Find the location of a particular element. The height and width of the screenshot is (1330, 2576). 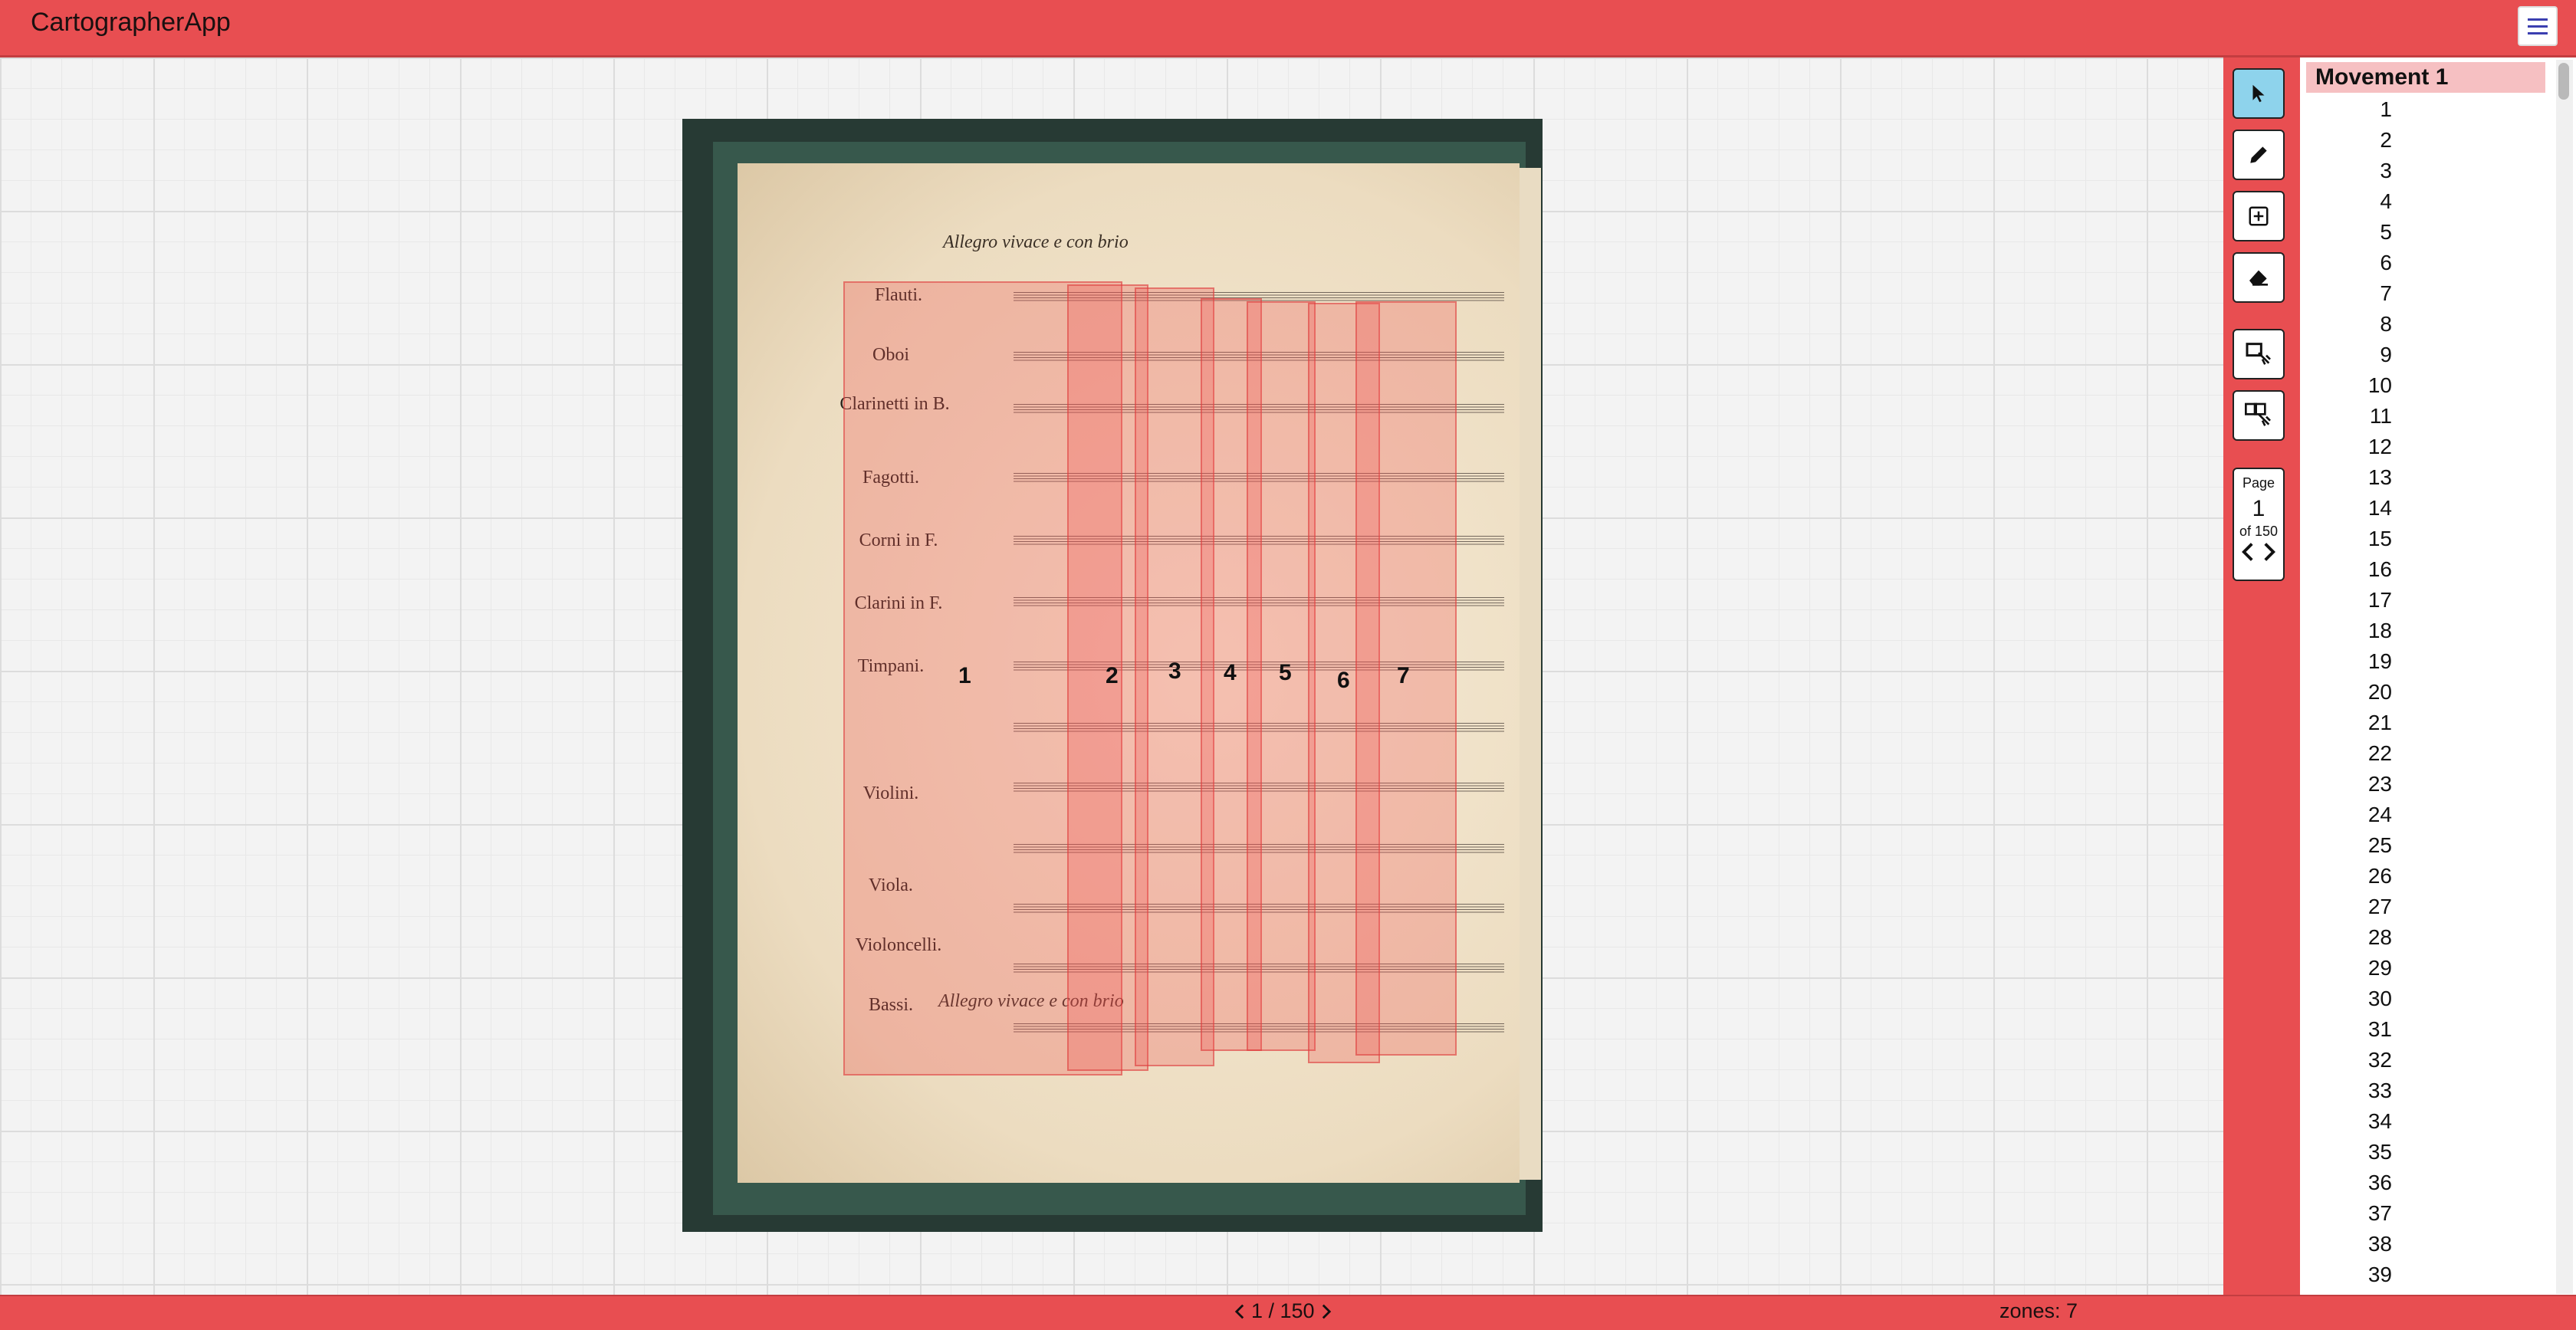

measure-list-item: 23 is located at coordinates (2422, 784).